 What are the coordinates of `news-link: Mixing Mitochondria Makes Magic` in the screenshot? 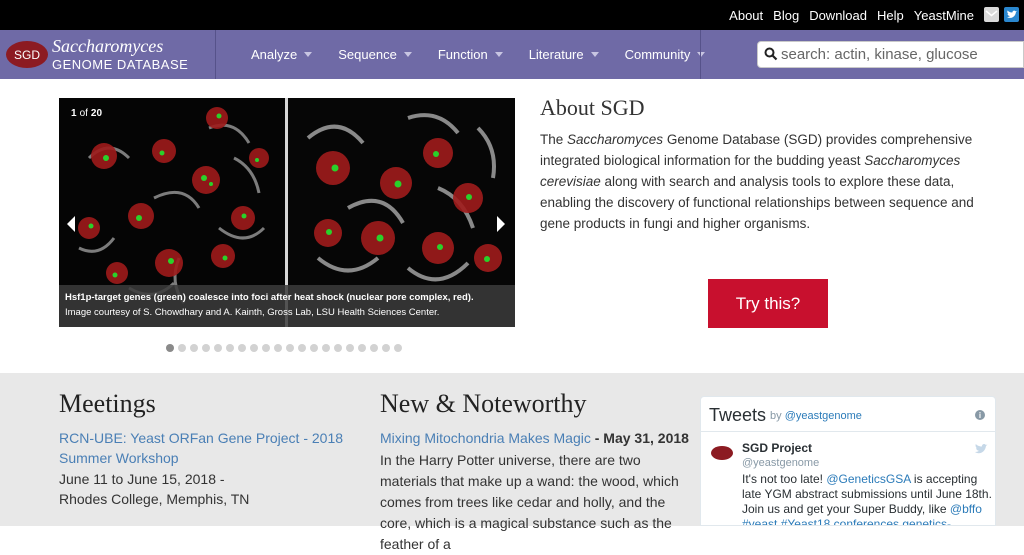 It's located at (485, 438).